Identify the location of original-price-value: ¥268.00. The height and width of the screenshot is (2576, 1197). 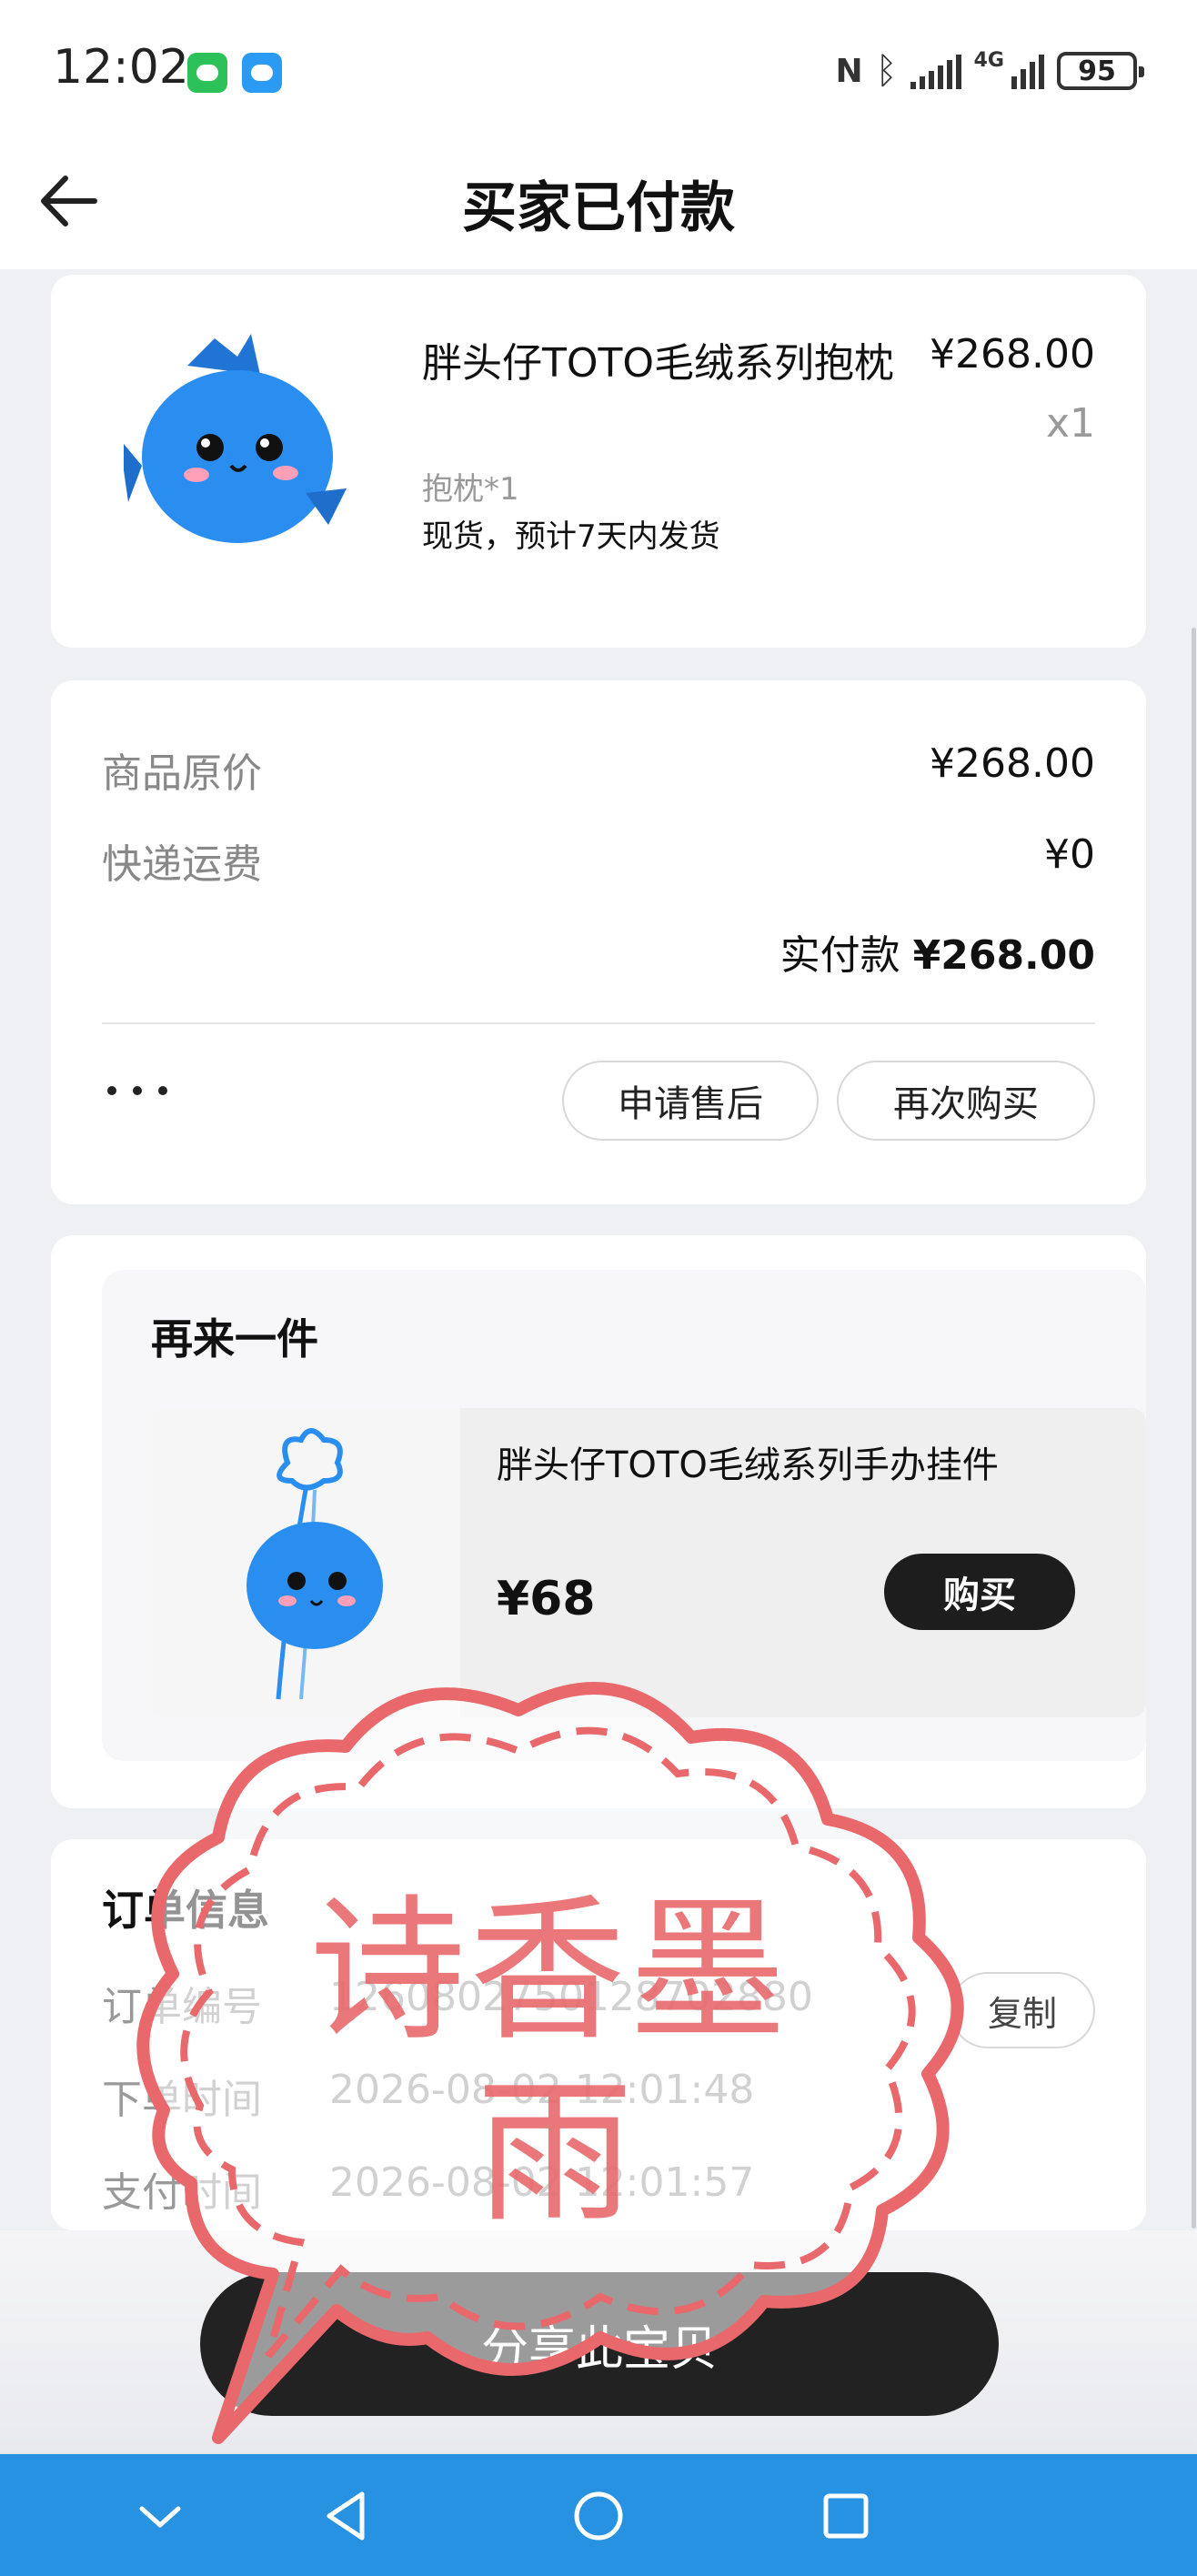
(1012, 763).